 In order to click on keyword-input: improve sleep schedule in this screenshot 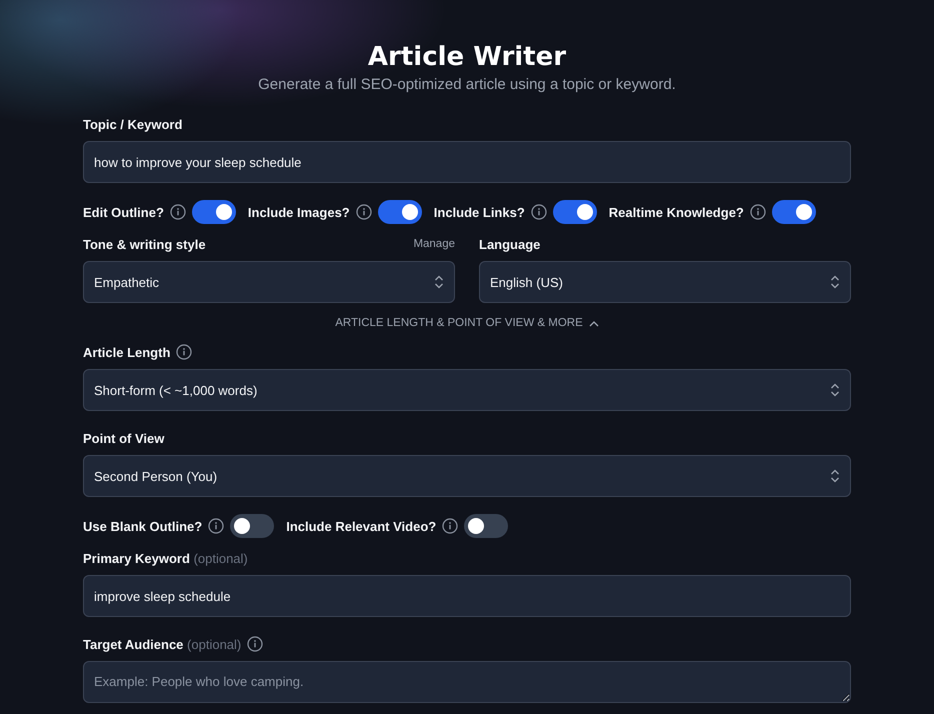, I will do `click(467, 596)`.